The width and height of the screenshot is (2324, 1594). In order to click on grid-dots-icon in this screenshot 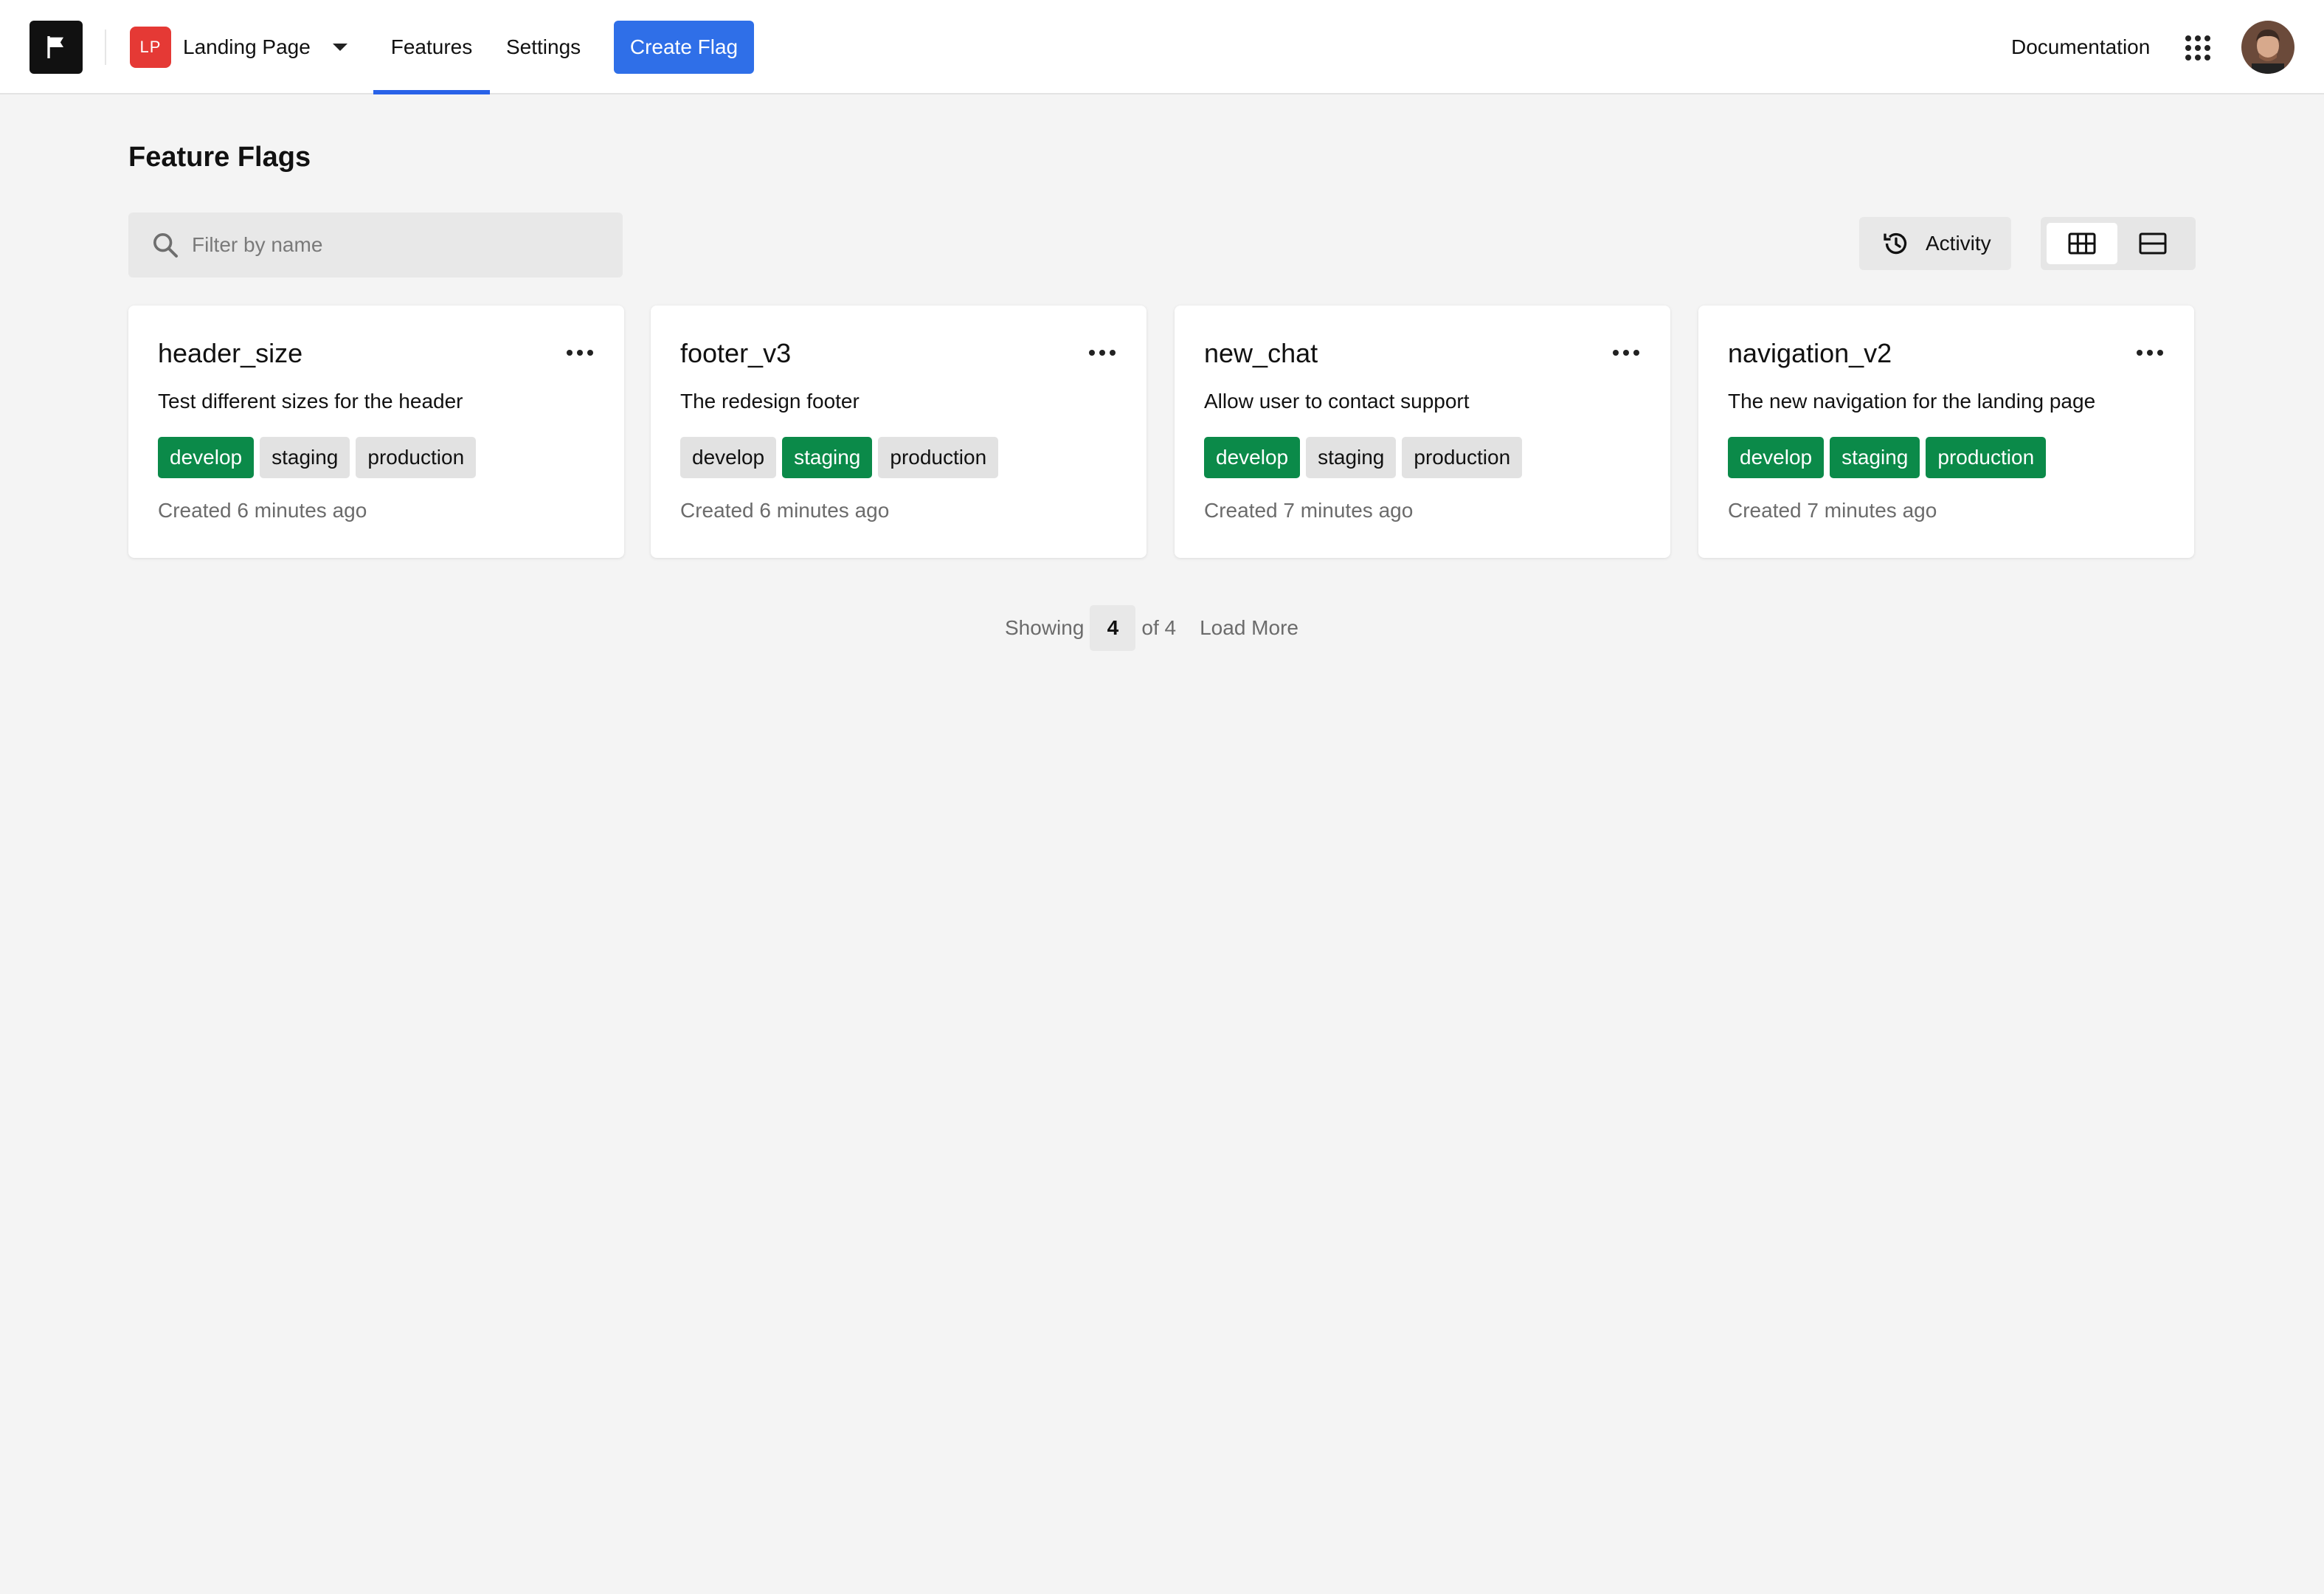, I will do `click(2197, 48)`.